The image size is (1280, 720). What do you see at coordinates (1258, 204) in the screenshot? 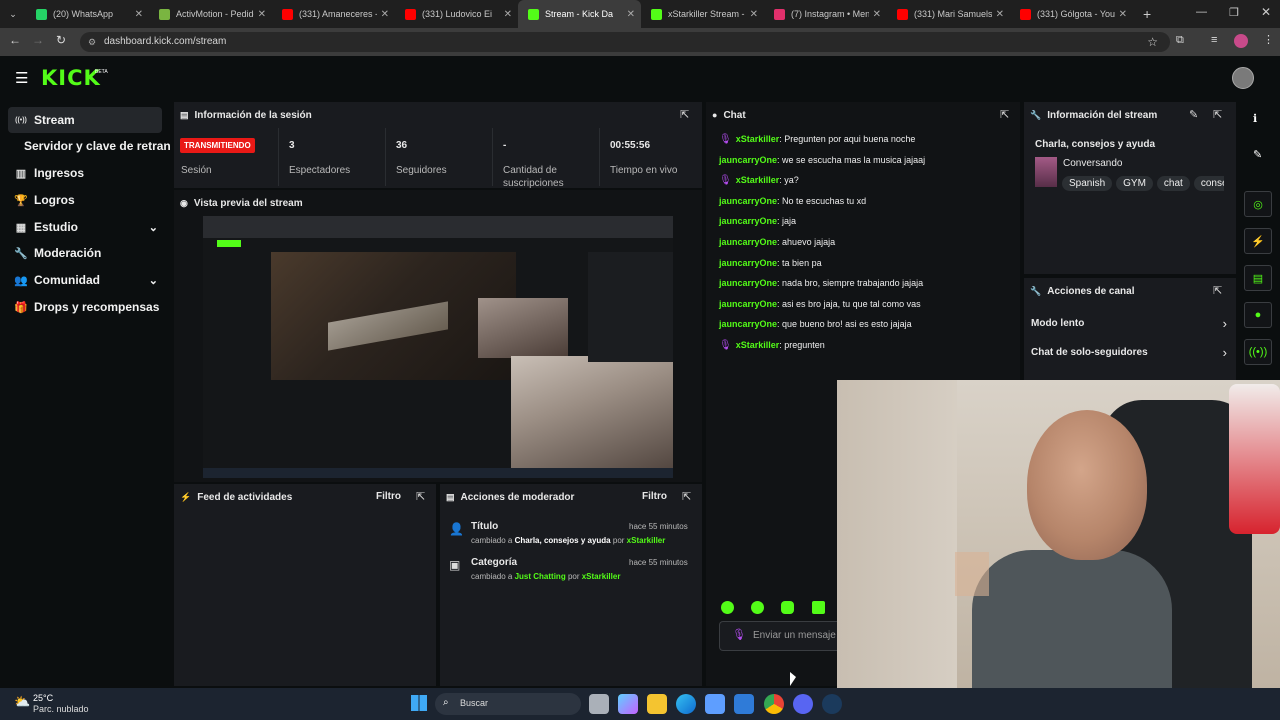
I see `clip-tool-button: ◎` at bounding box center [1258, 204].